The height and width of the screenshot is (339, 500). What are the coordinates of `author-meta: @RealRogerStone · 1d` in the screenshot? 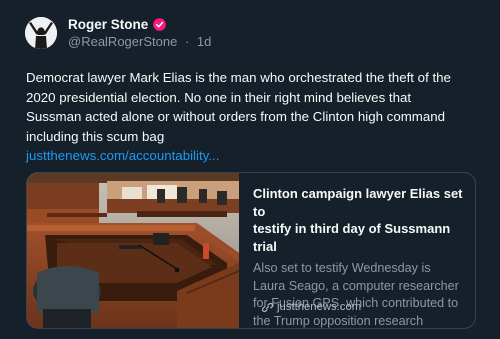 It's located at (139, 41).